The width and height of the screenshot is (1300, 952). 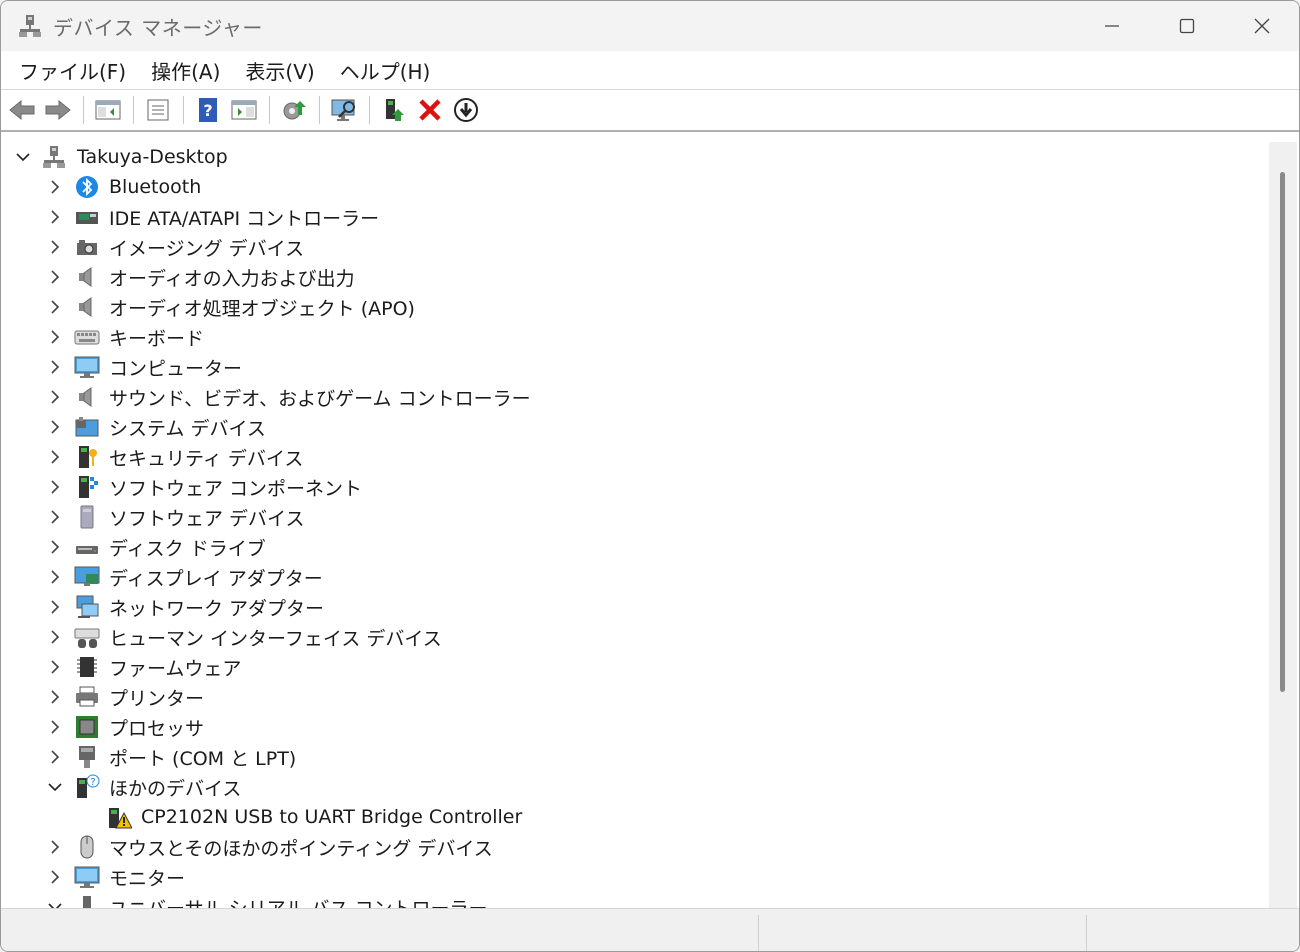 What do you see at coordinates (262, 308) in the screenshot?
I see `tree-category-label: オーディオ処理オブジェクト (APO)` at bounding box center [262, 308].